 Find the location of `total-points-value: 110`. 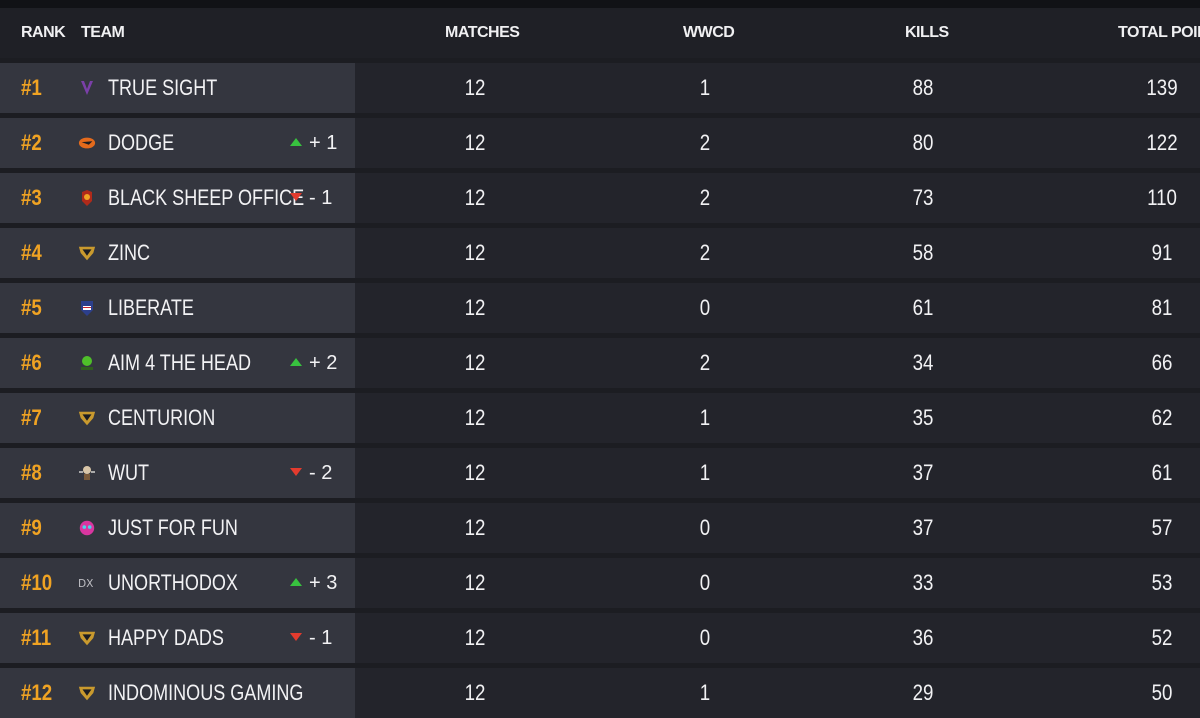

total-points-value: 110 is located at coordinates (1162, 197).